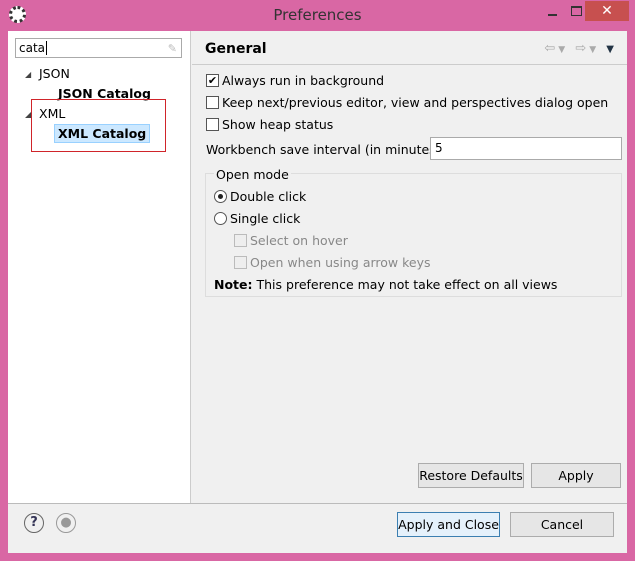 This screenshot has height=561, width=635. What do you see at coordinates (340, 262) in the screenshot?
I see `arrow-keys-label: Open when using arrow keys` at bounding box center [340, 262].